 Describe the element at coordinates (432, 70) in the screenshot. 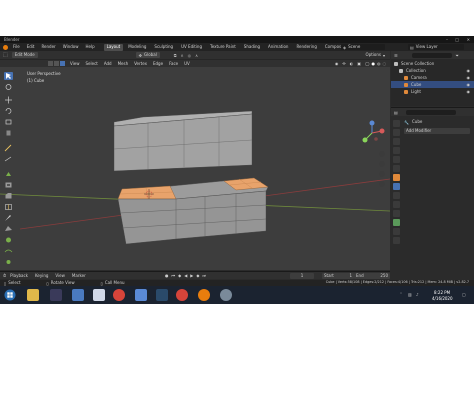

I see `outliner-item-collection: Collection ◉` at that location.